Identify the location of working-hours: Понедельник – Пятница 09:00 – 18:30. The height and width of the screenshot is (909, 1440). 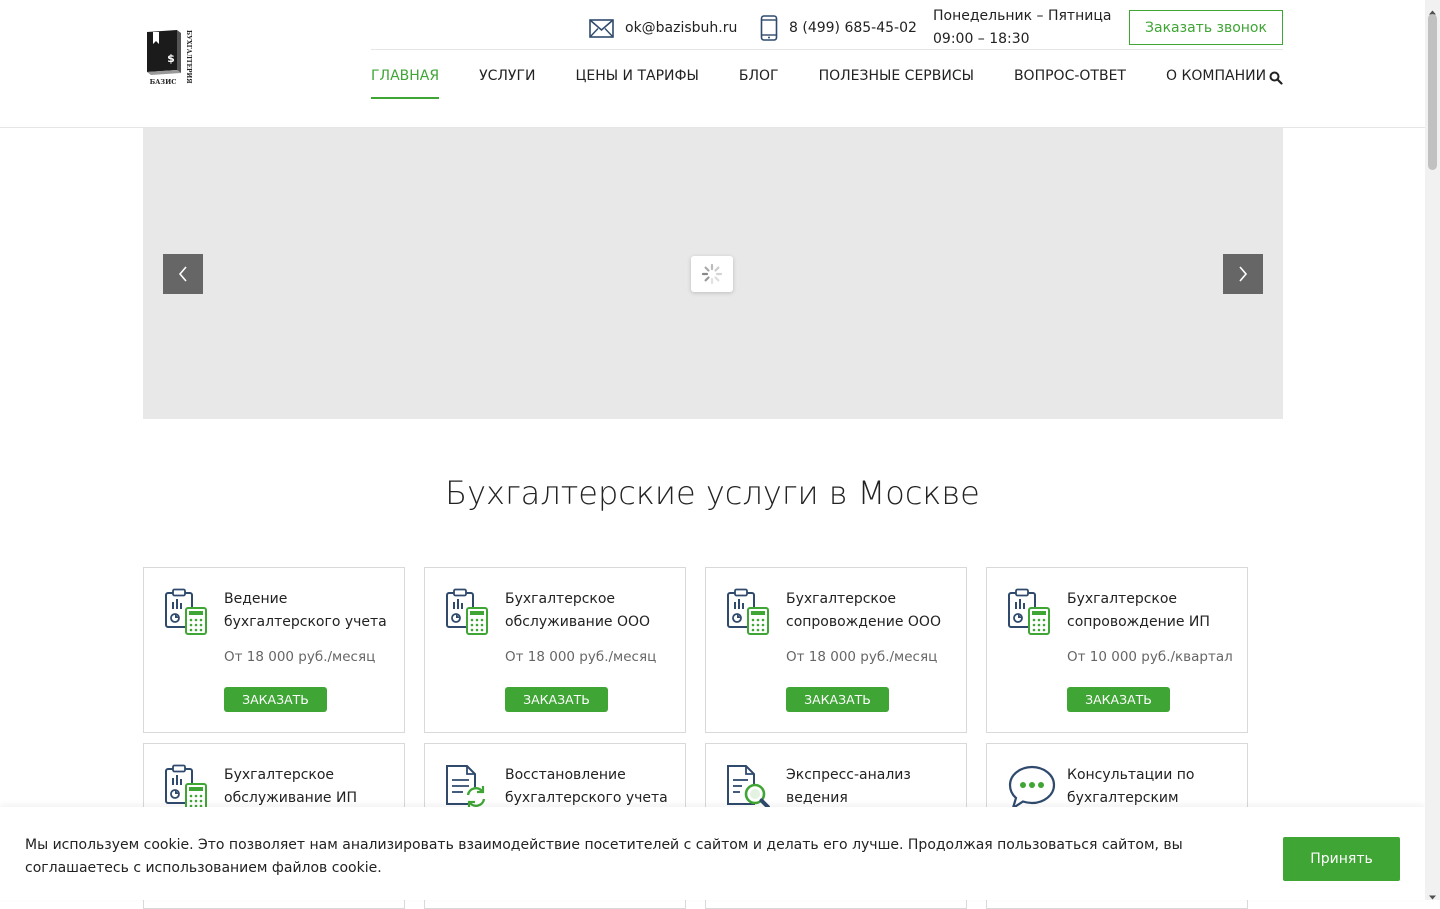
(1022, 28).